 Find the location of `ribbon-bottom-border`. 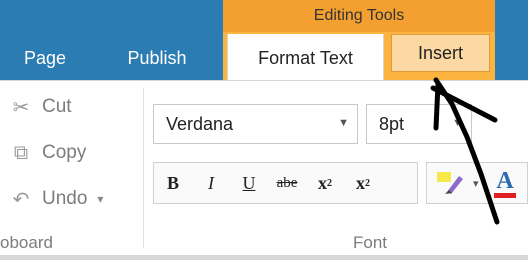

ribbon-bottom-border is located at coordinates (264, 257).